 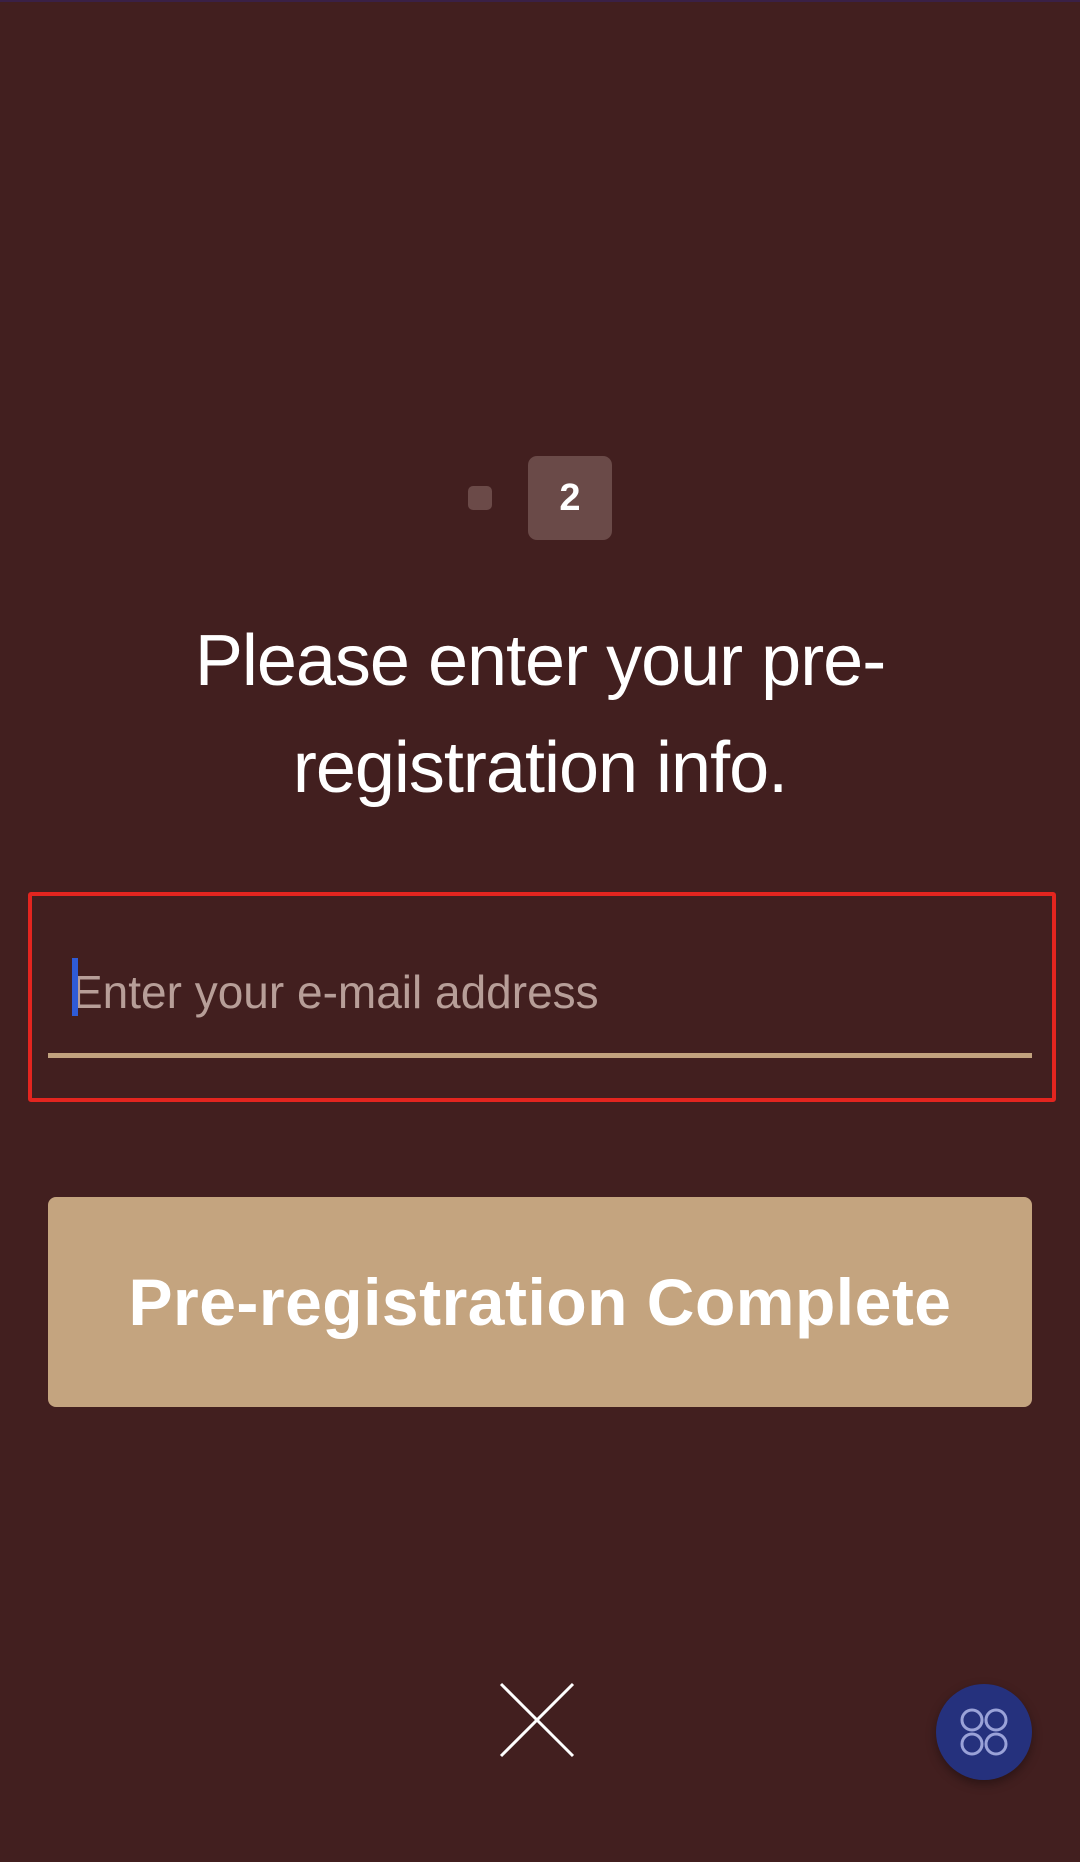 I want to click on step-2-indicator: 2, so click(x=570, y=498).